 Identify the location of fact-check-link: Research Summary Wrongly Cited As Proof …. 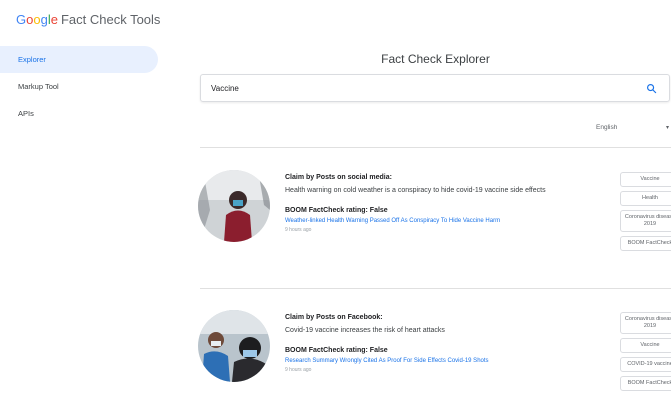
(440, 361).